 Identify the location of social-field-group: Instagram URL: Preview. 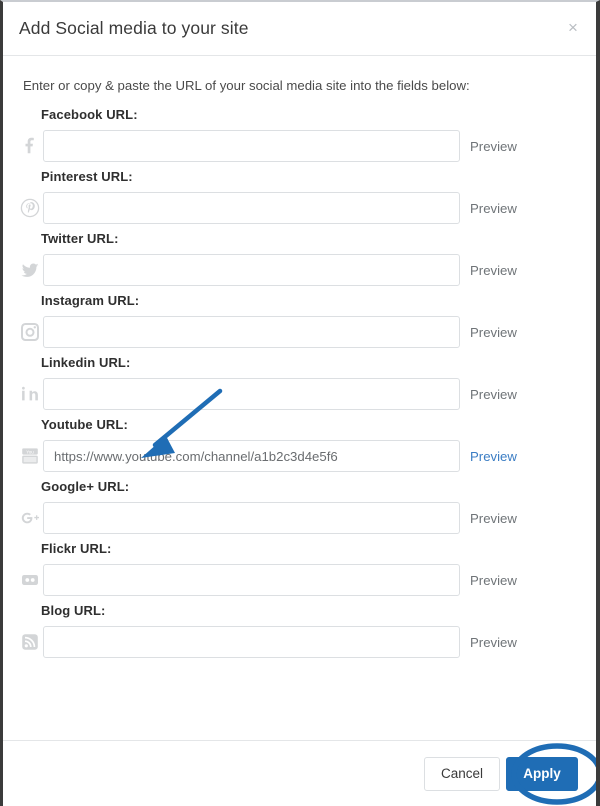
(299, 322).